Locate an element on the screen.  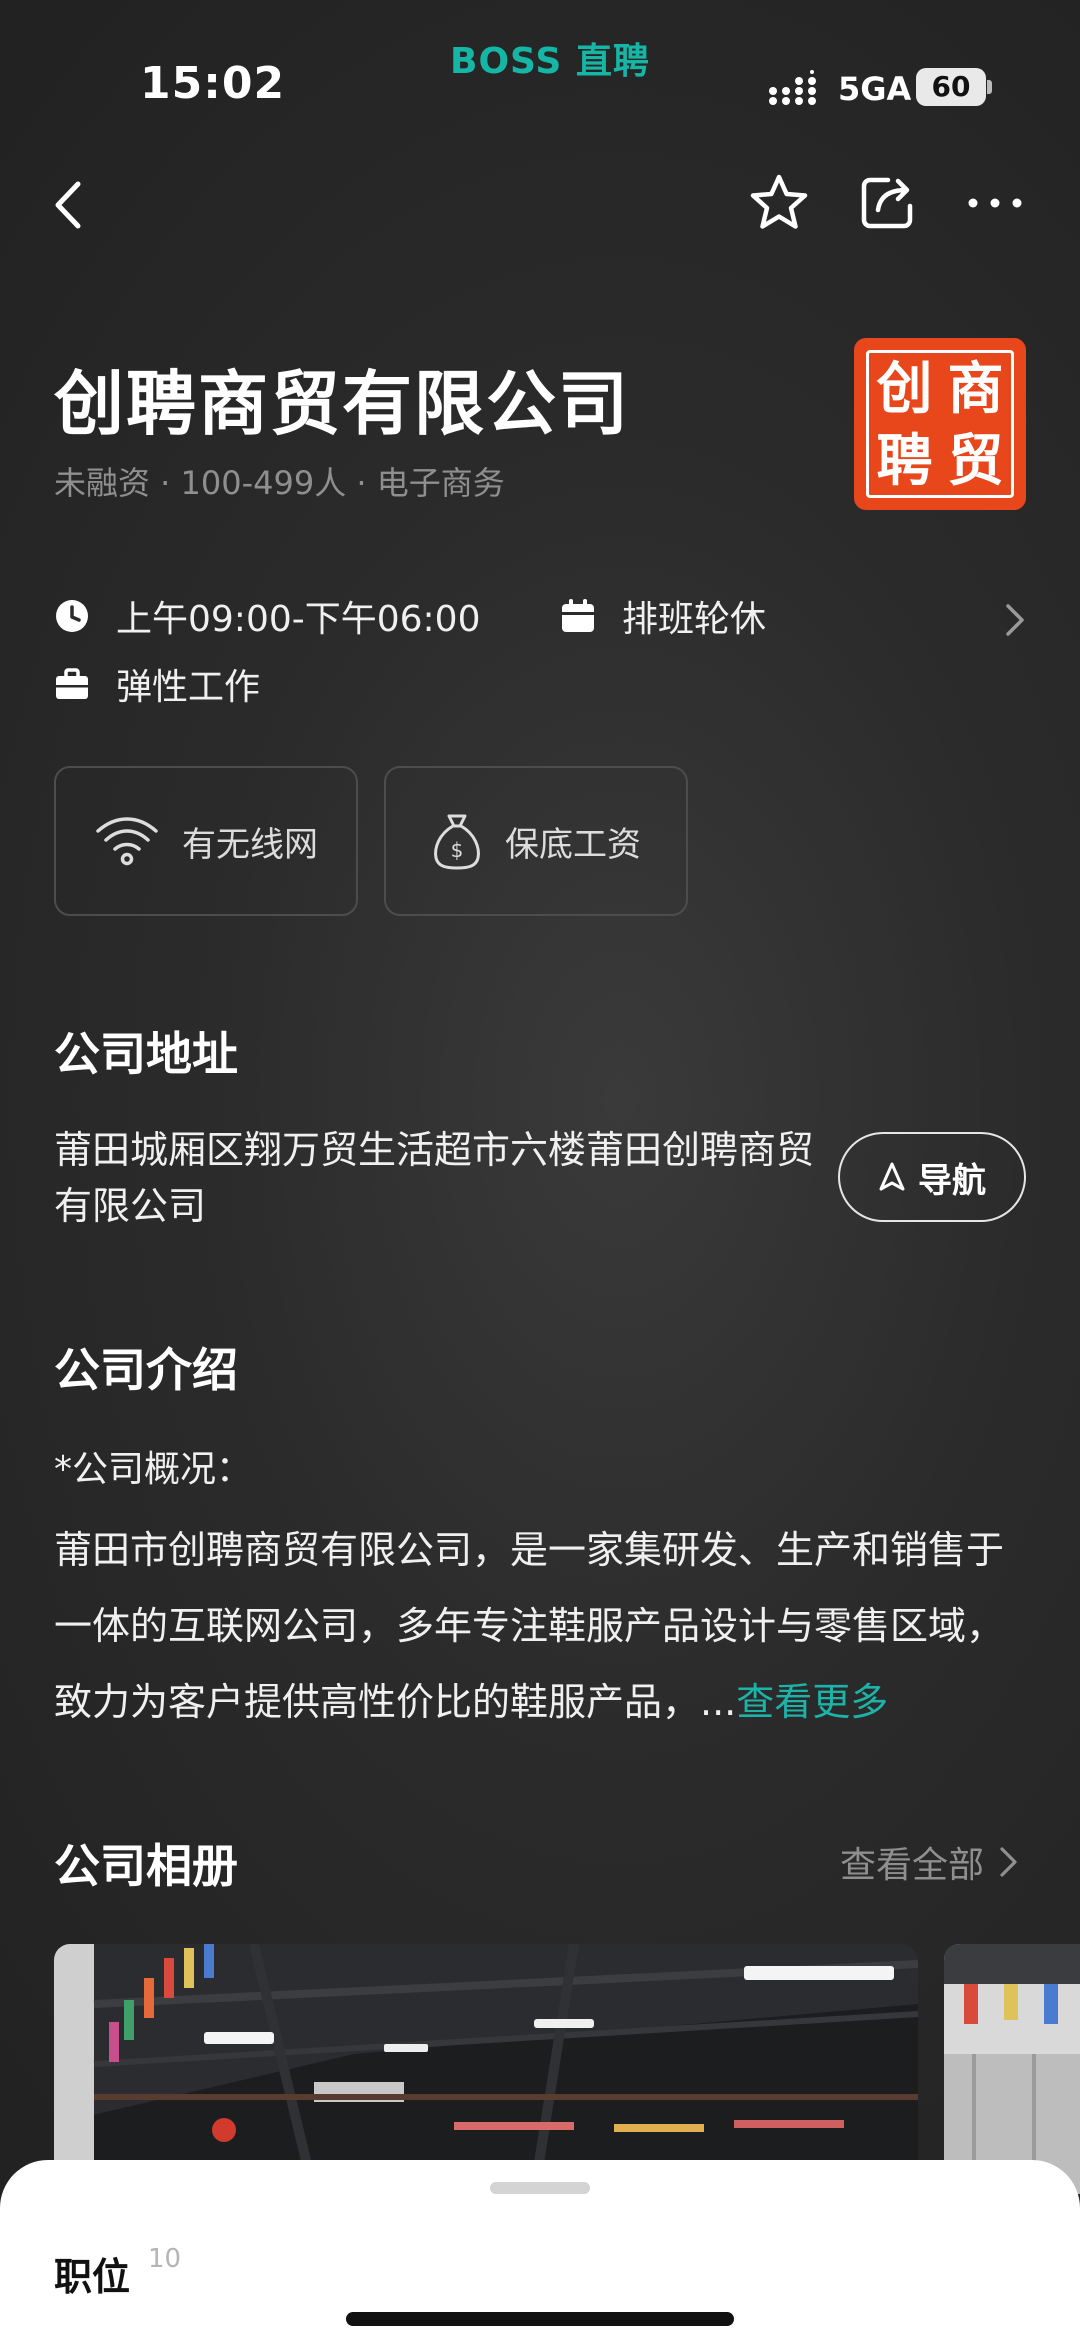
battery-tip is located at coordinates (989, 87).